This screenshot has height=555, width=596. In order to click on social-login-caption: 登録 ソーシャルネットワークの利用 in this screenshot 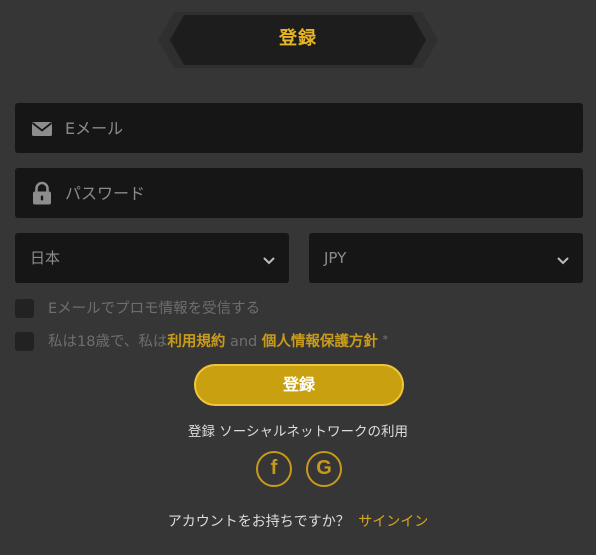, I will do `click(298, 432)`.